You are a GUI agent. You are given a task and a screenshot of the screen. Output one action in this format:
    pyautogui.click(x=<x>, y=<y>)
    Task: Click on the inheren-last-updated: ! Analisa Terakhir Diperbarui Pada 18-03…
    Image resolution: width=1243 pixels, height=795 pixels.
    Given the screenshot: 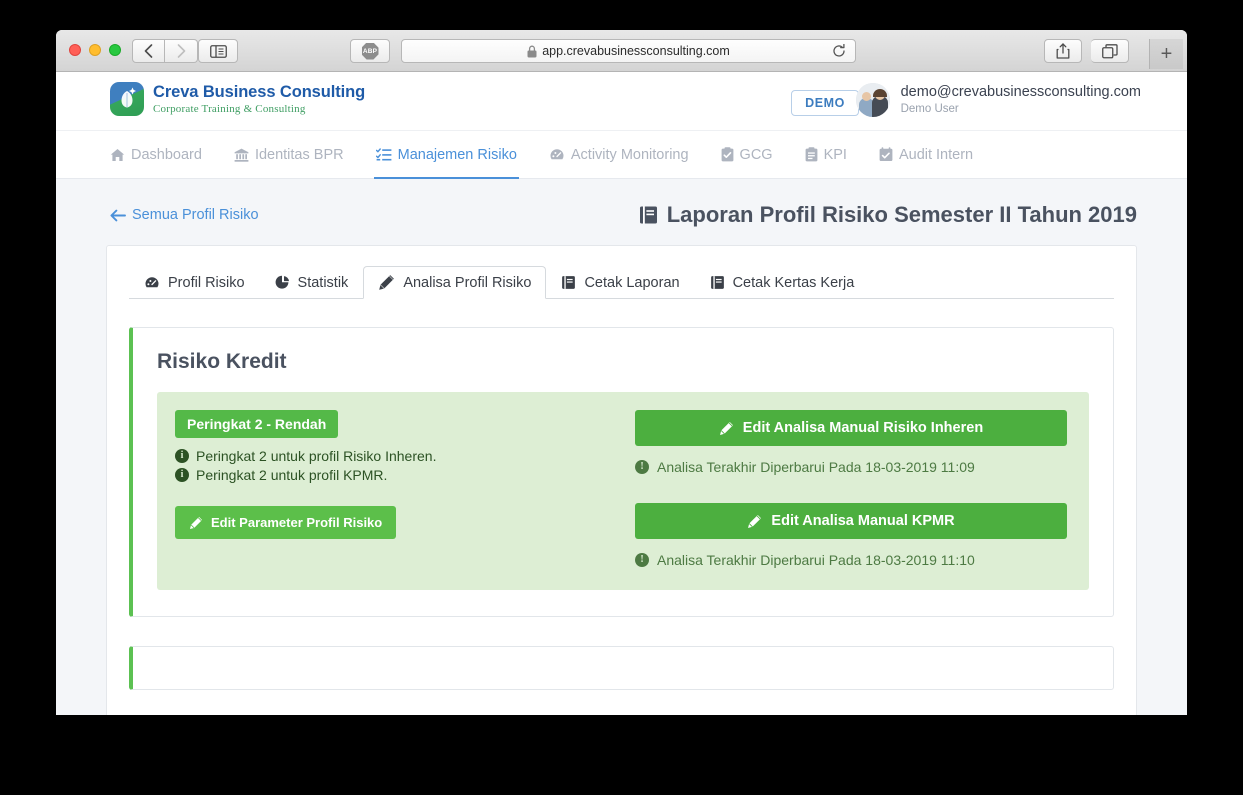 What is the action you would take?
    pyautogui.click(x=851, y=467)
    